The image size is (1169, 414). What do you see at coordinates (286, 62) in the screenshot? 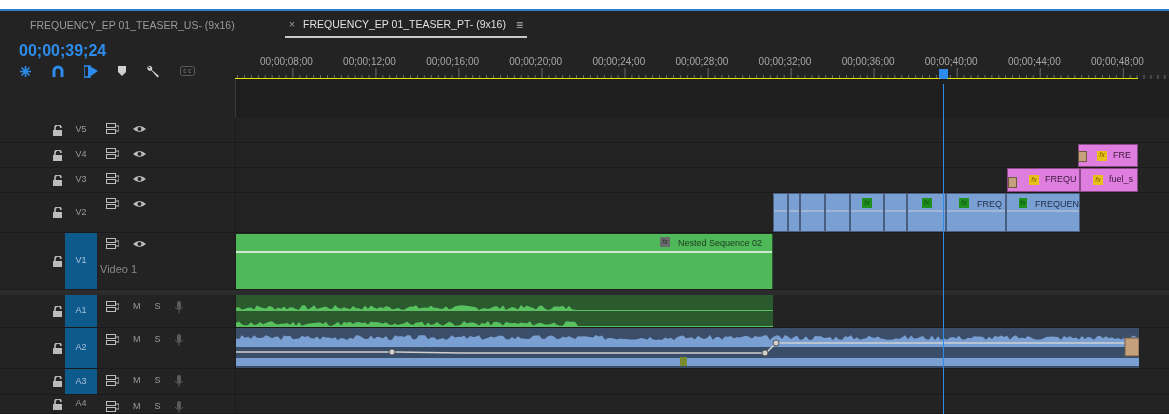
I see `ruler-timecode: 00;00;08;00` at bounding box center [286, 62].